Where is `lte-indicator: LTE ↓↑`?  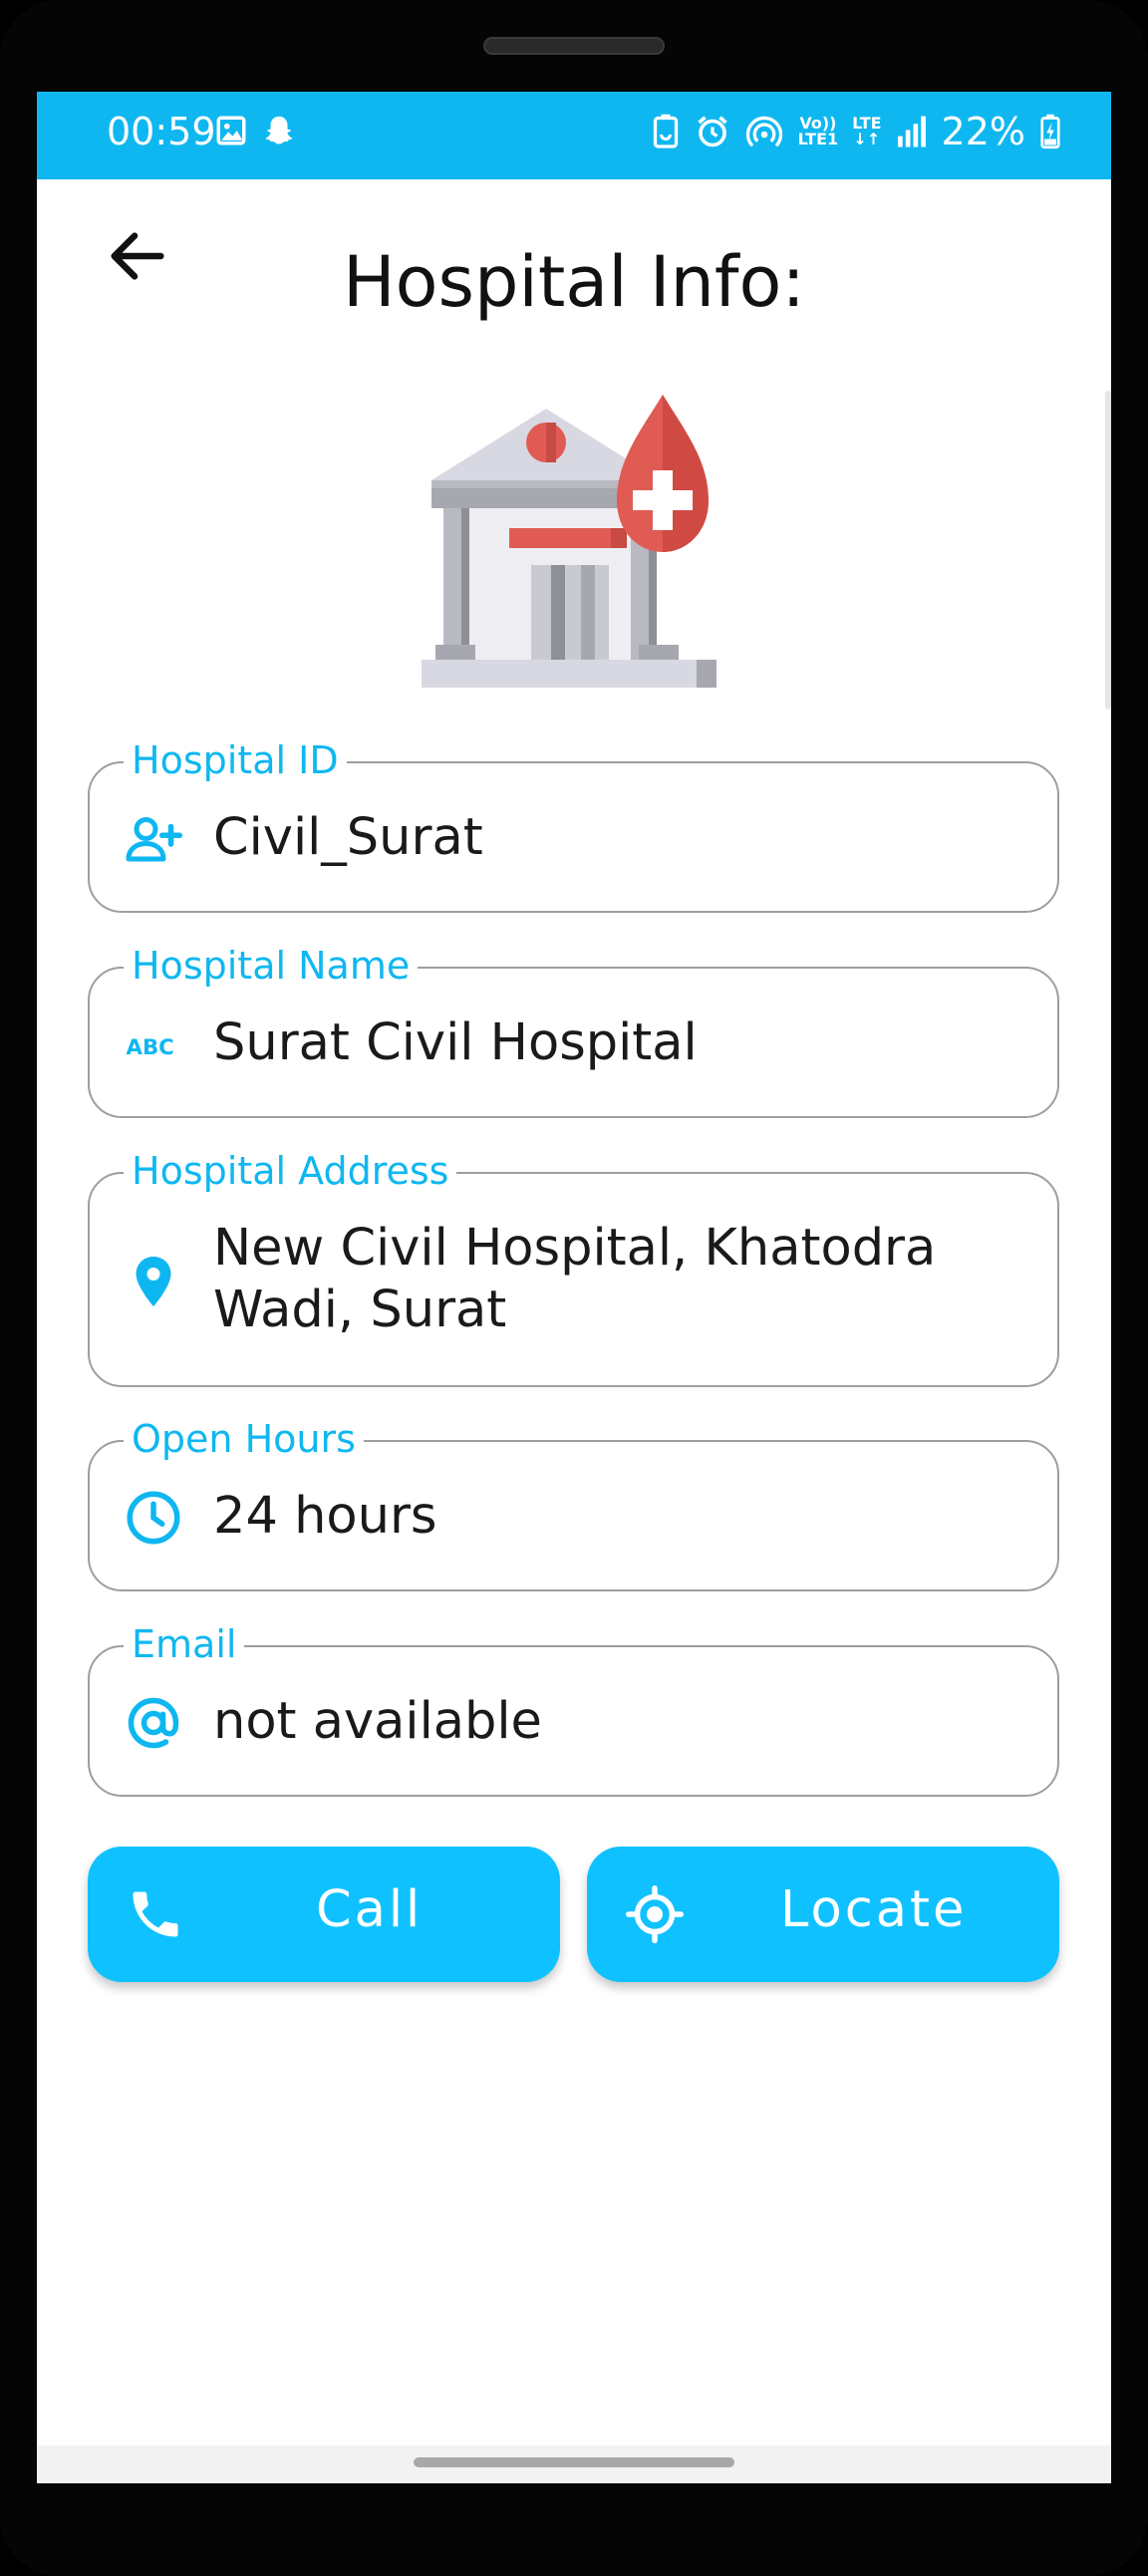 lte-indicator: LTE ↓↑ is located at coordinates (866, 131).